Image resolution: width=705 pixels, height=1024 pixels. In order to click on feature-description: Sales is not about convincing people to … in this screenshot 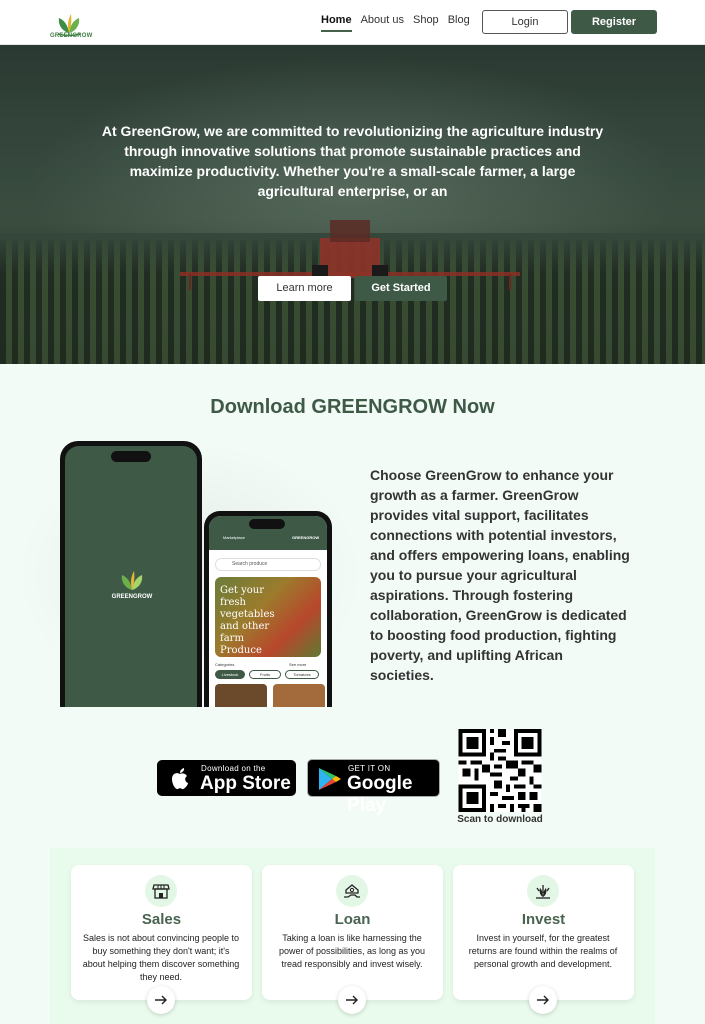, I will do `click(161, 957)`.